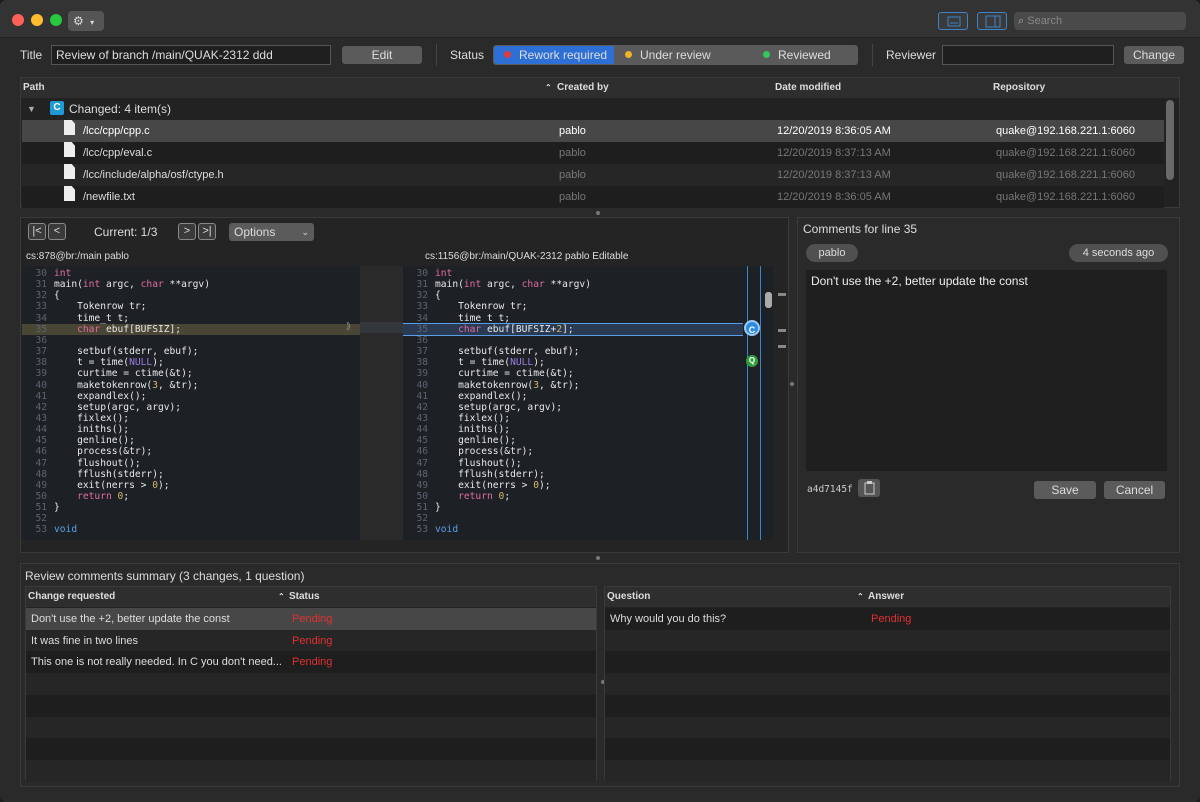 This screenshot has height=802, width=1200. What do you see at coordinates (573, 340) in the screenshot?
I see `code-line: 36` at bounding box center [573, 340].